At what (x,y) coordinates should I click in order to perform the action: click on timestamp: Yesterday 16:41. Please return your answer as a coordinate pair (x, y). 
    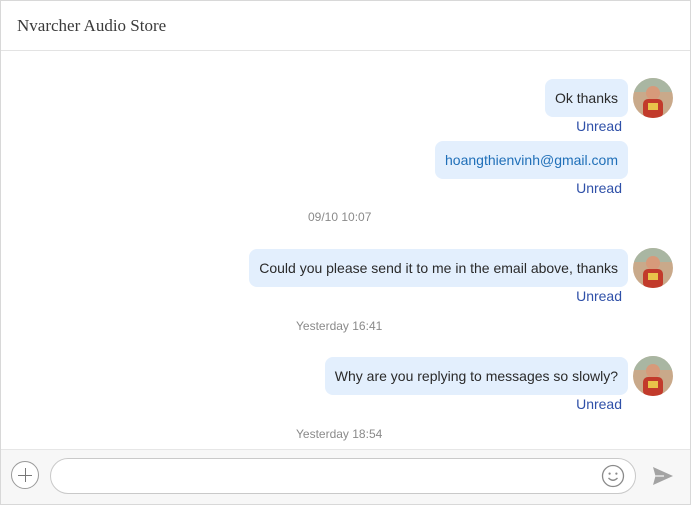
    Looking at the image, I should click on (339, 326).